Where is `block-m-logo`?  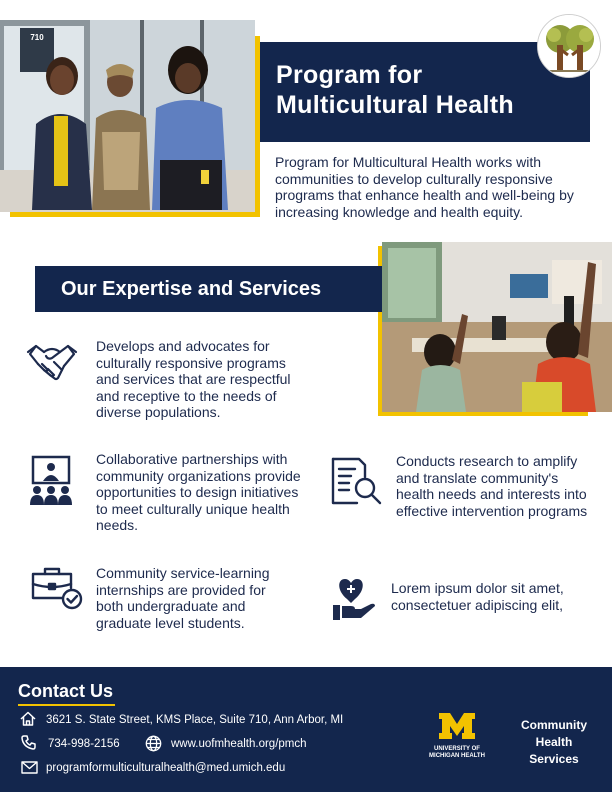 block-m-logo is located at coordinates (457, 726).